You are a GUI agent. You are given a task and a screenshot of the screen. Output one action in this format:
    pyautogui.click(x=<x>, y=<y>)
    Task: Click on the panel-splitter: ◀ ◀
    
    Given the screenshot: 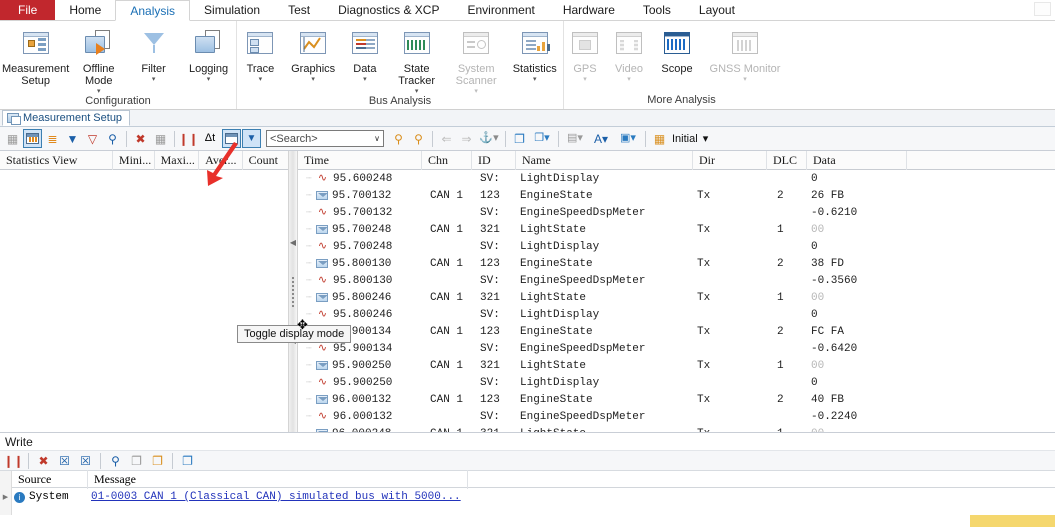 What is the action you would take?
    pyautogui.click(x=293, y=291)
    